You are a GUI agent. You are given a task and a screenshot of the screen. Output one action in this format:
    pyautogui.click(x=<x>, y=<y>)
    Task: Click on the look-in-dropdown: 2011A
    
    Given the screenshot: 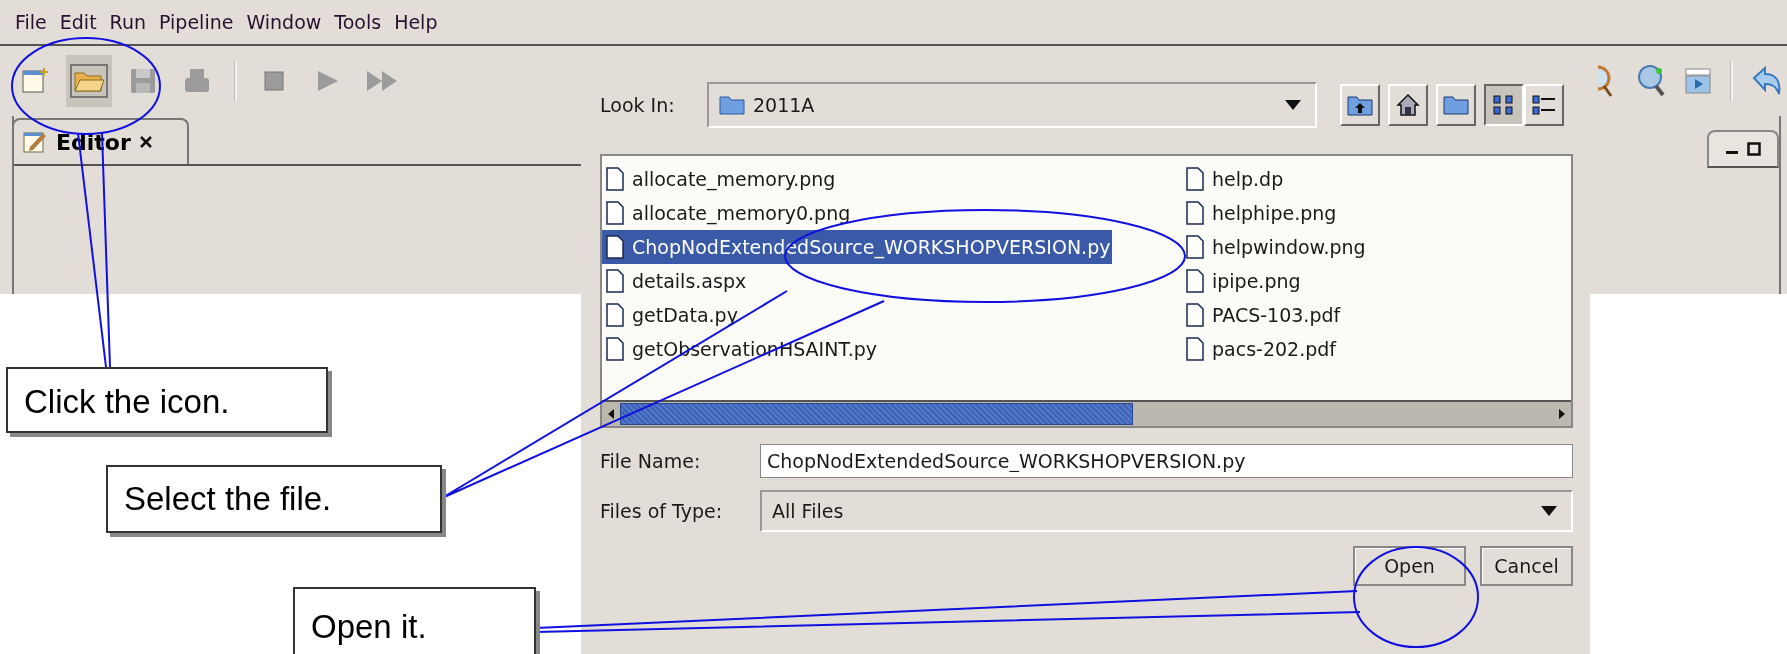 What is the action you would take?
    pyautogui.click(x=1012, y=105)
    